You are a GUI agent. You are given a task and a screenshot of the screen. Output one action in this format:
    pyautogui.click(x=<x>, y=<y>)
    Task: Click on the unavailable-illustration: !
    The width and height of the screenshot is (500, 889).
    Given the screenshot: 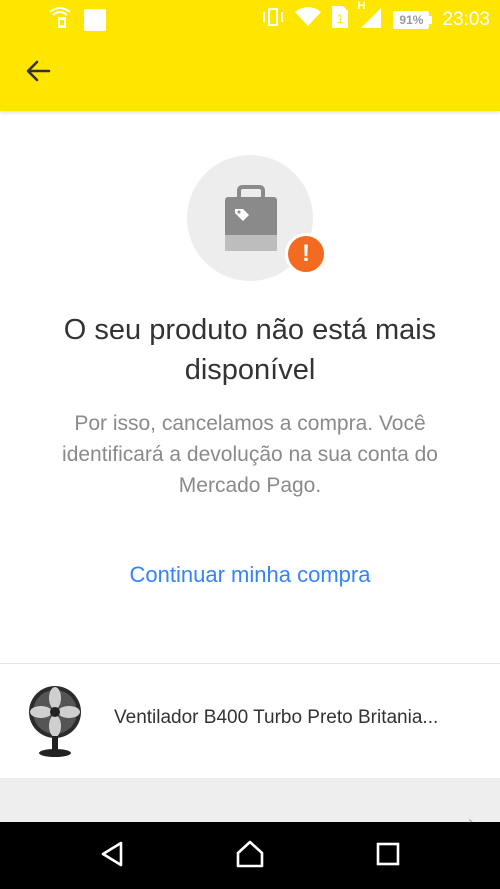 What is the action you would take?
    pyautogui.click(x=257, y=218)
    